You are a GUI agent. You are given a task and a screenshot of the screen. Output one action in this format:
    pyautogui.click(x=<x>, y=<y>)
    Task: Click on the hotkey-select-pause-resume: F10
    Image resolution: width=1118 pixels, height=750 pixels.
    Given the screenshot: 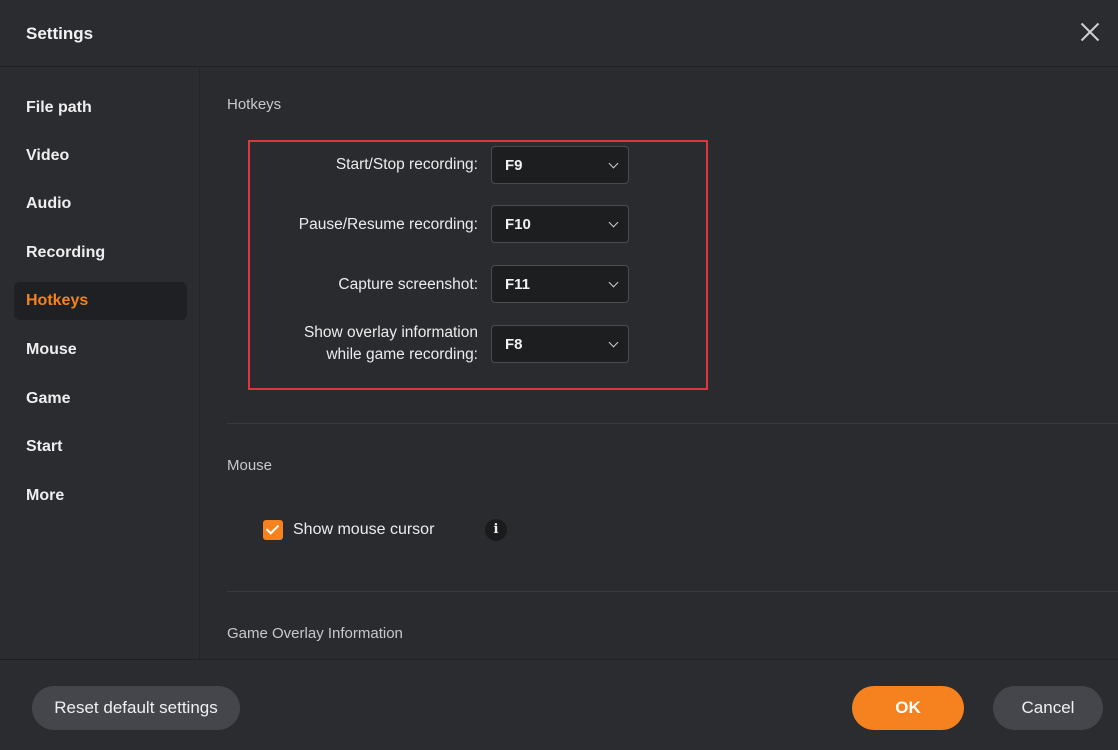 What is the action you would take?
    pyautogui.click(x=560, y=224)
    